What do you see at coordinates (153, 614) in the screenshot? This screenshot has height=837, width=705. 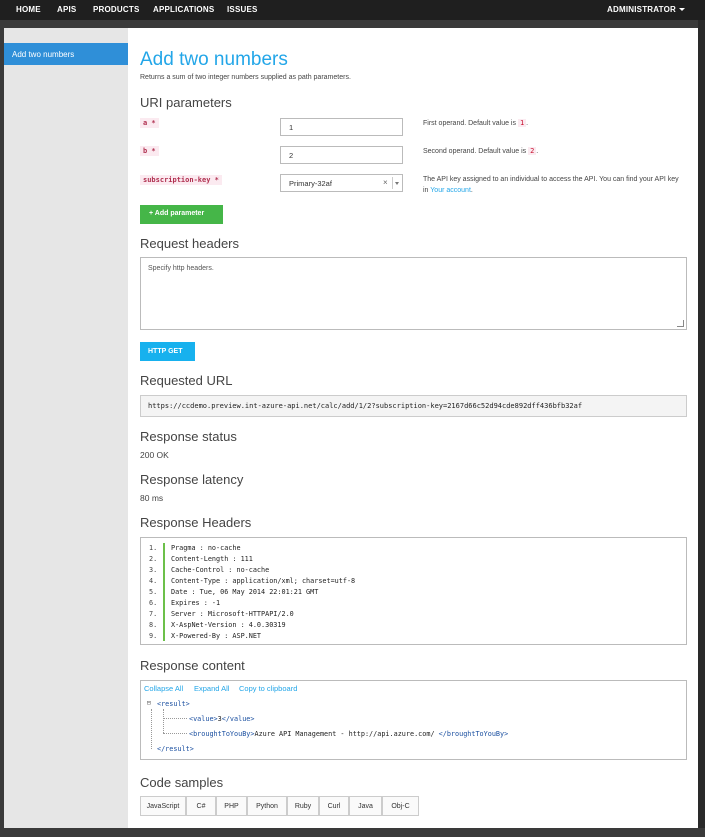 I see `line-number: 7.` at bounding box center [153, 614].